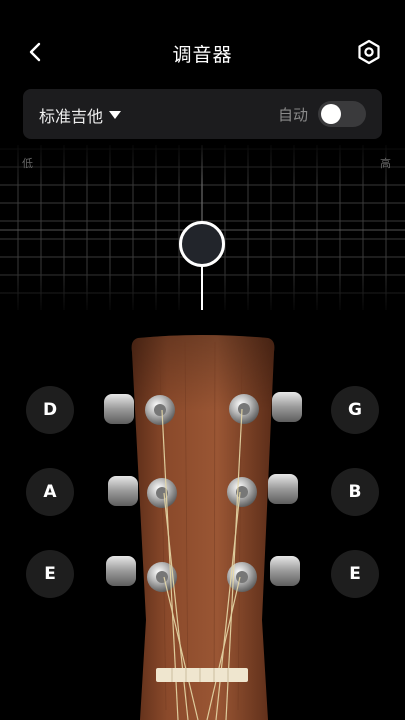 This screenshot has height=720, width=405. What do you see at coordinates (202, 55) in the screenshot?
I see `page-title: 调音器` at bounding box center [202, 55].